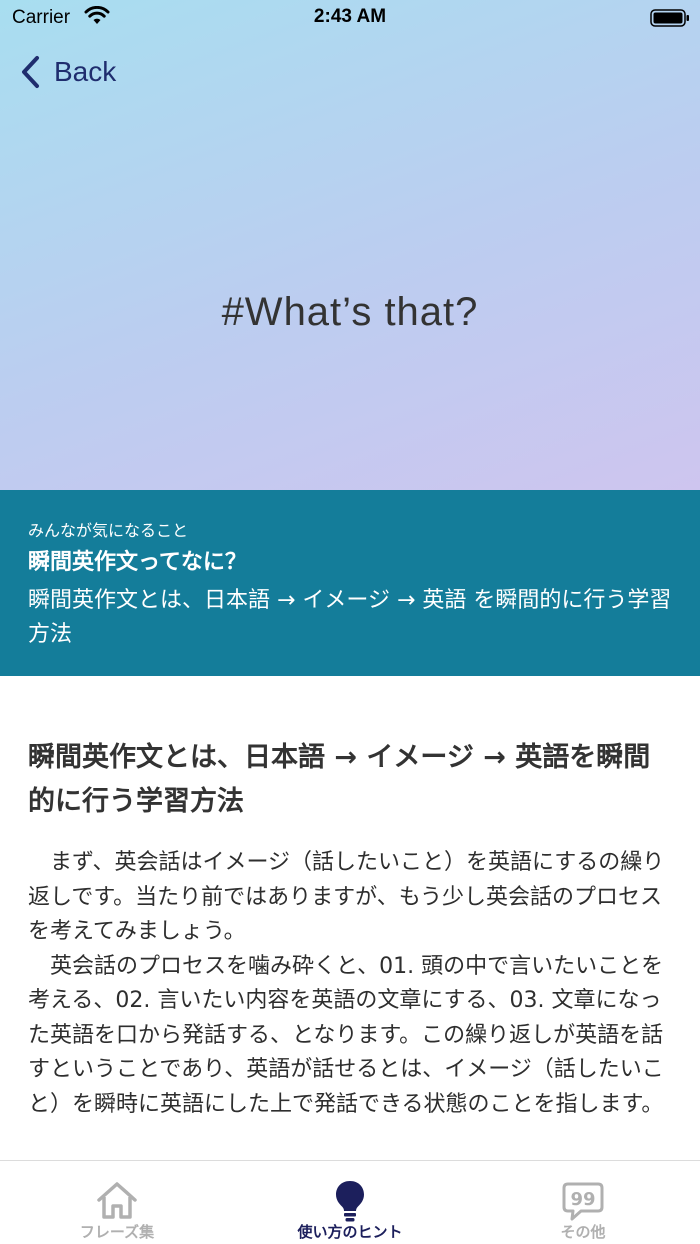  I want to click on tab-bar: フレーズ集 使い方のヒント 99 その他, so click(350, 1202).